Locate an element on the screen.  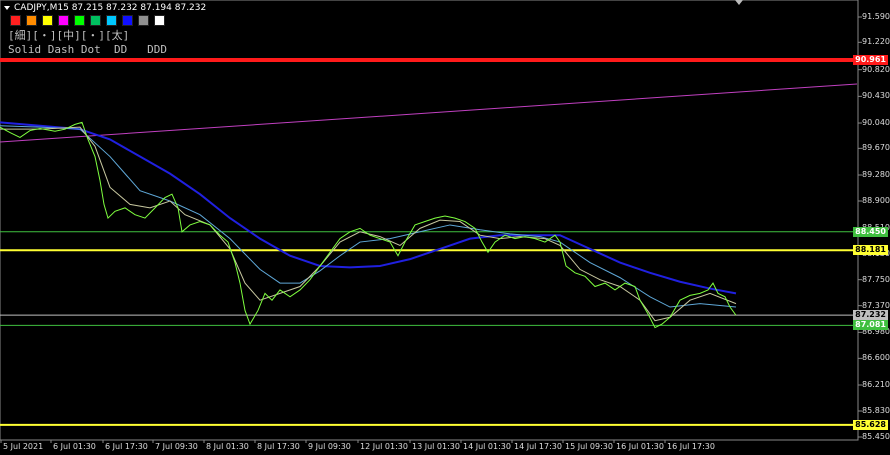
yellow-level-lower-tag: 85.628 is located at coordinates (870, 424).